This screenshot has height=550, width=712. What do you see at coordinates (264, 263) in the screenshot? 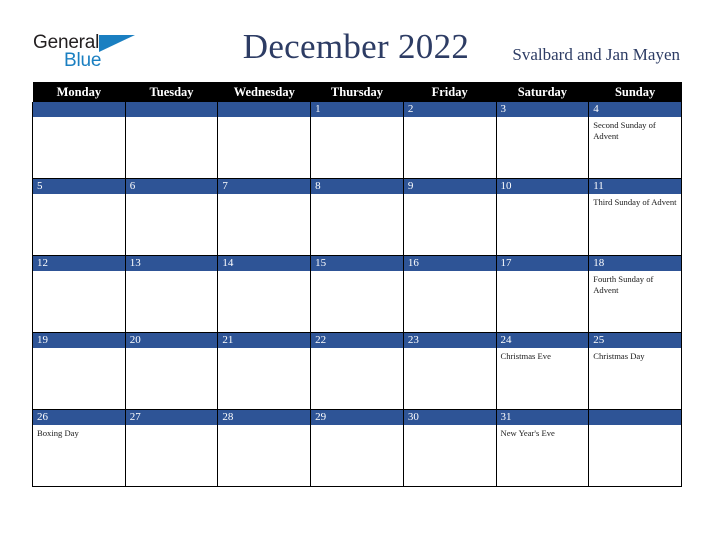
I see `day-number: 14` at bounding box center [264, 263].